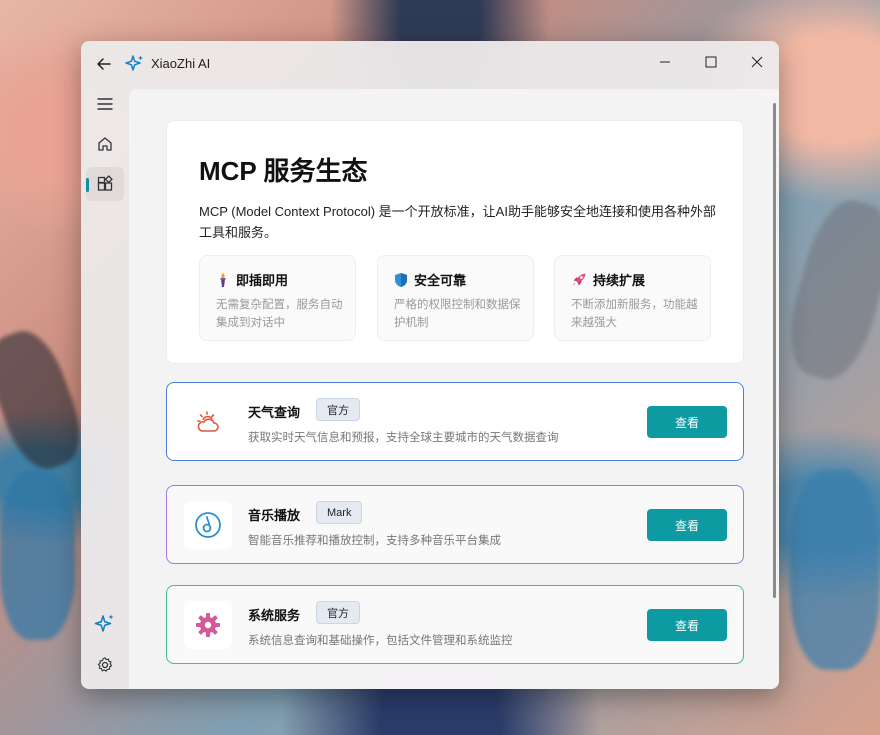 The image size is (880, 735). What do you see at coordinates (403, 438) in the screenshot?
I see `service-description: 获取实时天气信息和预报，支持全球主要城市的天气数据查询` at bounding box center [403, 438].